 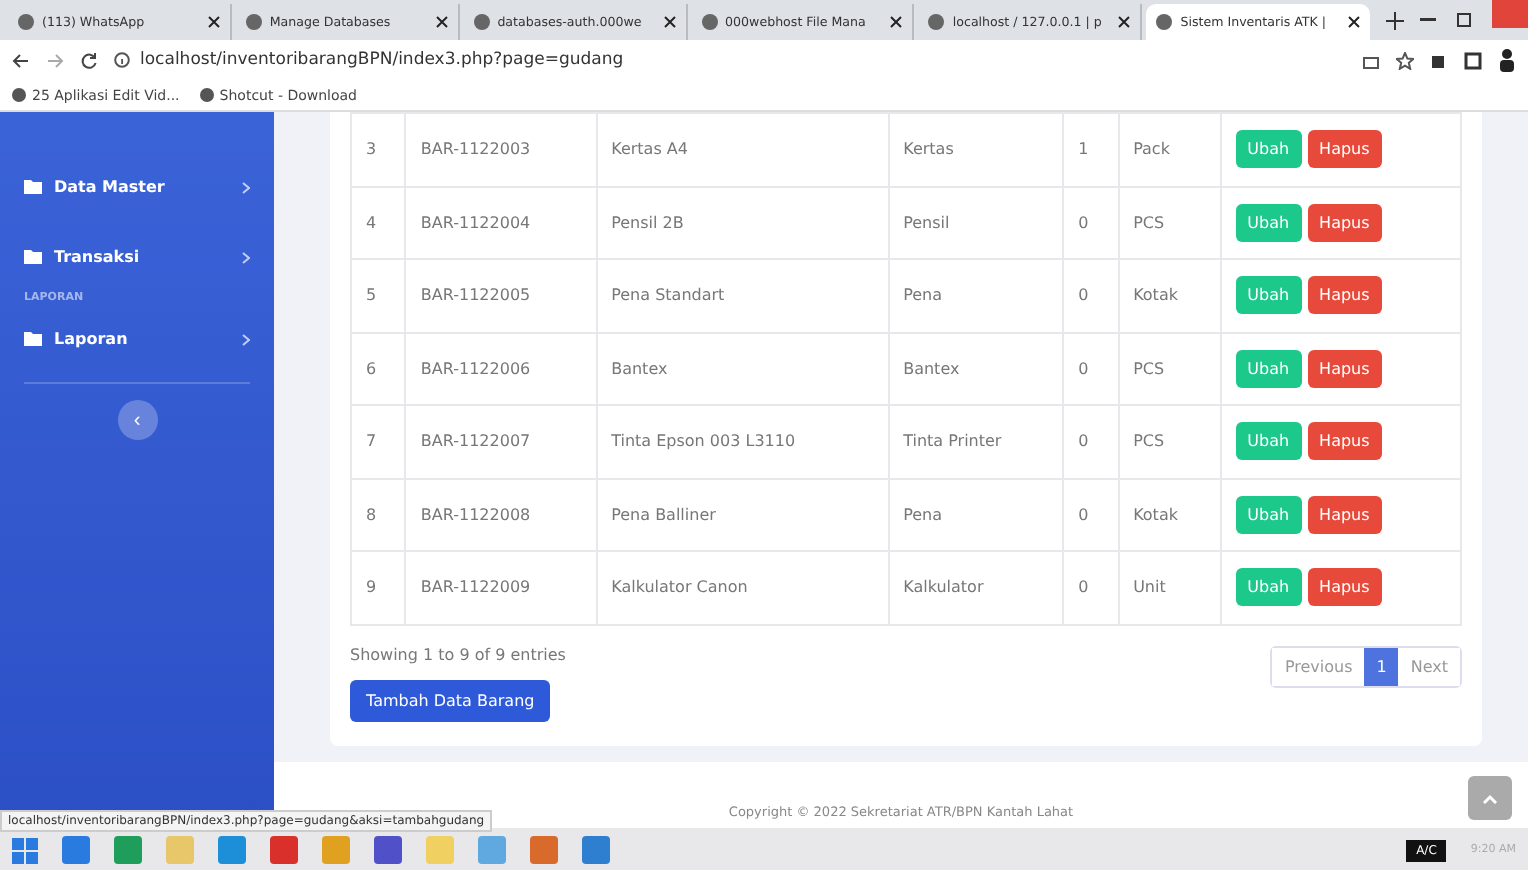 What do you see at coordinates (450, 700) in the screenshot?
I see `add-item-button: Tambah Data Barang` at bounding box center [450, 700].